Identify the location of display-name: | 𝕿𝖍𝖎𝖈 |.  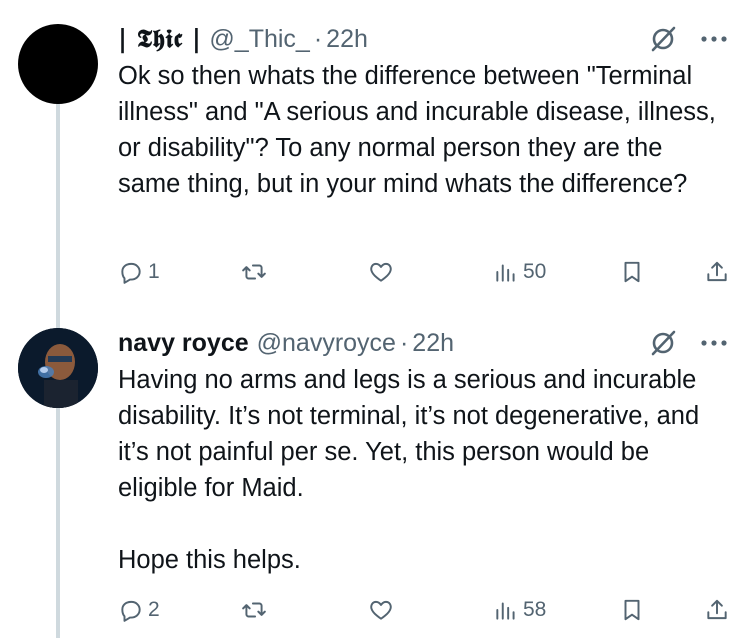
(159, 39).